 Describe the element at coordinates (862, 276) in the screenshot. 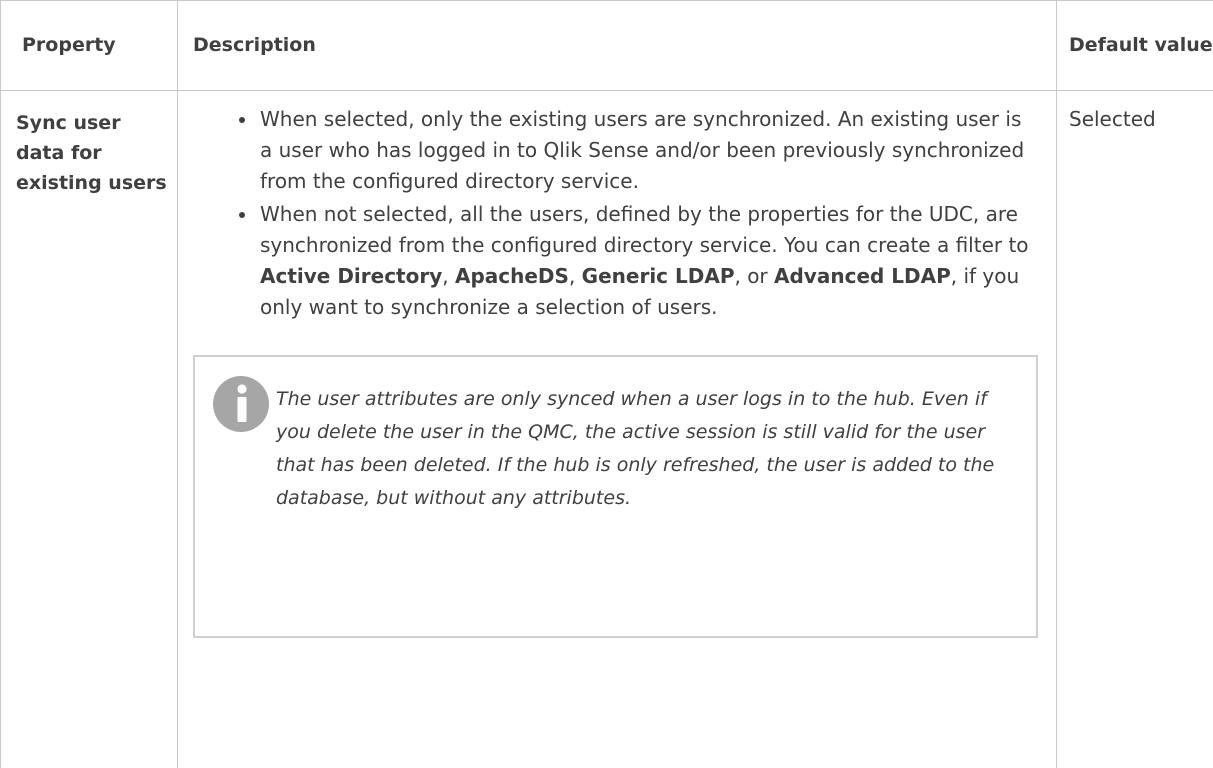

I see `bold-term-advanced-ldap: Advanced LDAP` at that location.